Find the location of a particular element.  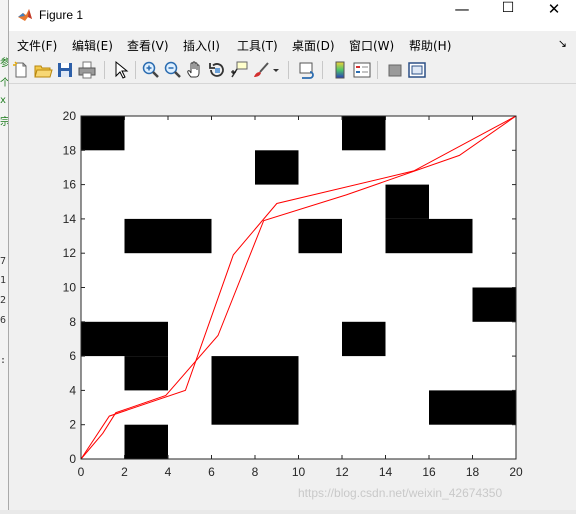

x-tick-label: 0 is located at coordinates (81, 472).